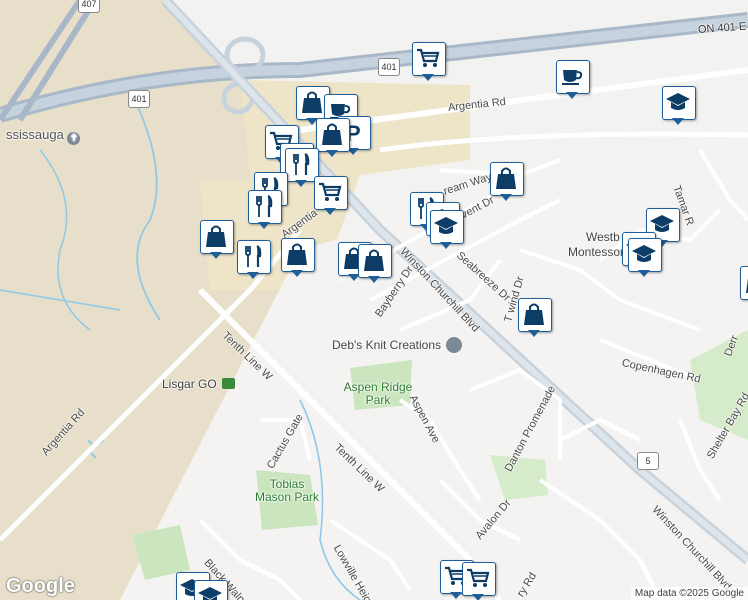  I want to click on highway-shield-5: 5, so click(648, 461).